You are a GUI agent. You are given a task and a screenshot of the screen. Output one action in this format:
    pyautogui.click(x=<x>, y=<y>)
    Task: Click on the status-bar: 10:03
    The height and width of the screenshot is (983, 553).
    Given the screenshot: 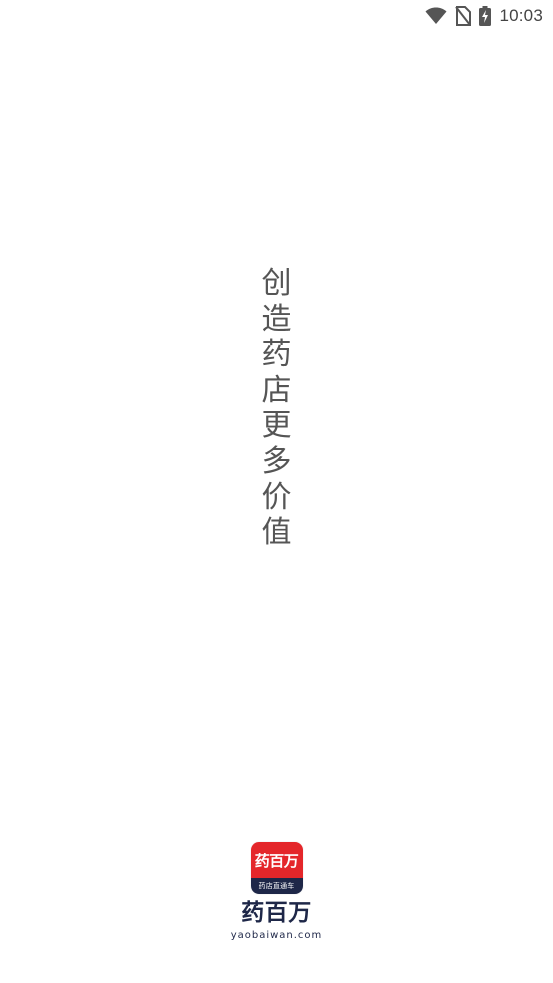 What is the action you would take?
    pyautogui.click(x=276, y=16)
    